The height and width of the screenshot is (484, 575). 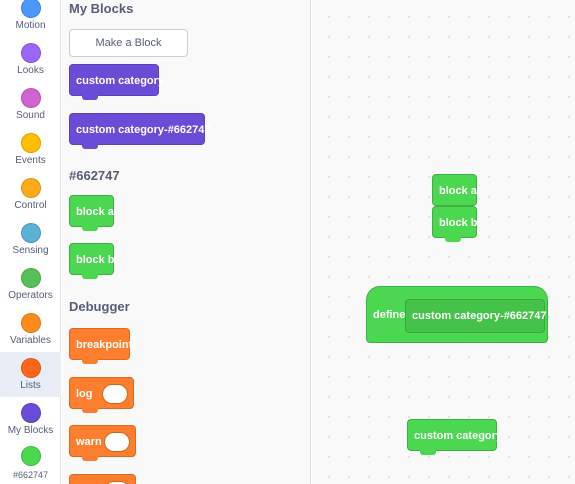 What do you see at coordinates (476, 316) in the screenshot?
I see `define-prototype: custom category-#662747` at bounding box center [476, 316].